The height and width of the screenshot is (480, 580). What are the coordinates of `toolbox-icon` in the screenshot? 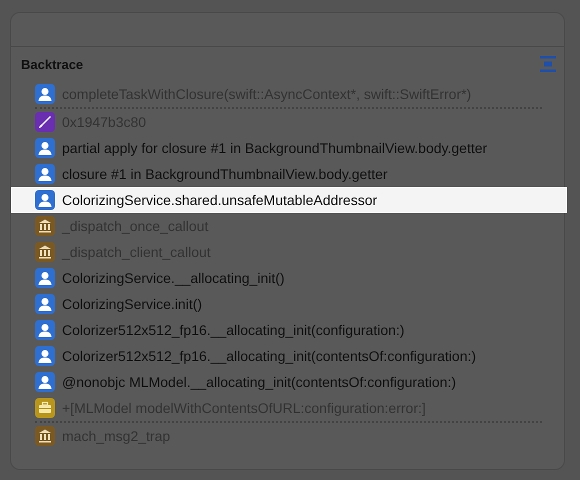 It's located at (45, 408).